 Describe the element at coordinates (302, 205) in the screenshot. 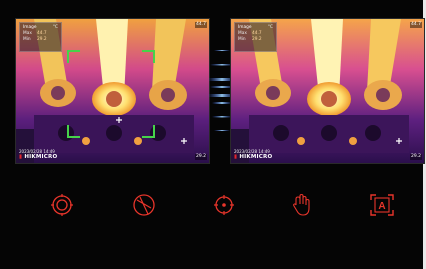

I see `hand-touch-icon` at that location.